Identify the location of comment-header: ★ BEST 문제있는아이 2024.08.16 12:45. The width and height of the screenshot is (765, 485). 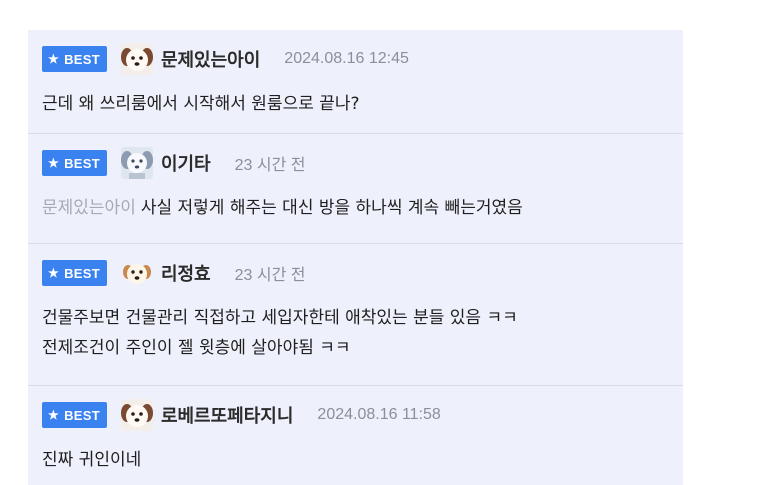
(362, 59).